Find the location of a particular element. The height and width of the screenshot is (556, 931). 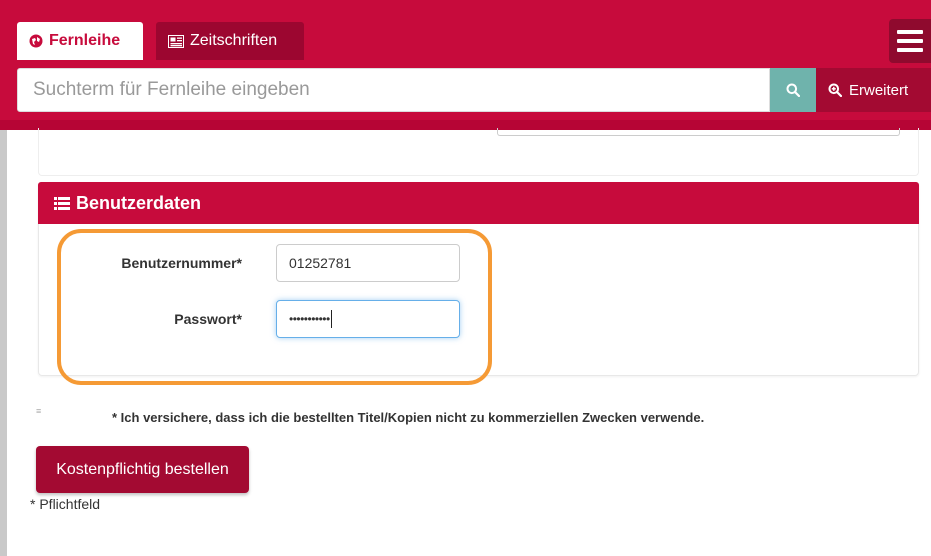

order-button: Kostenpflichtig bestellen is located at coordinates (142, 469).